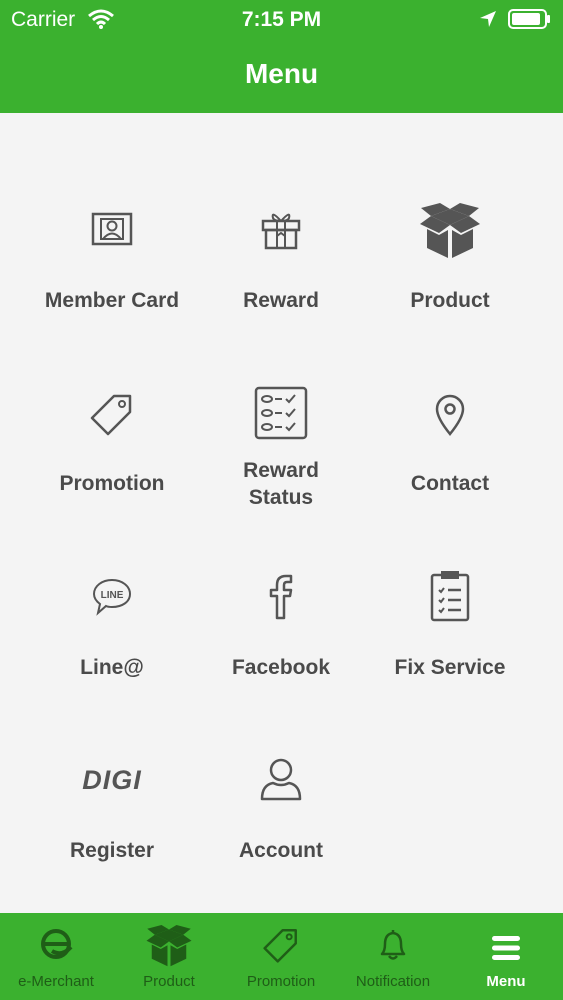 The height and width of the screenshot is (1000, 563). Describe the element at coordinates (281, 413) in the screenshot. I see `checklist-icon` at that location.